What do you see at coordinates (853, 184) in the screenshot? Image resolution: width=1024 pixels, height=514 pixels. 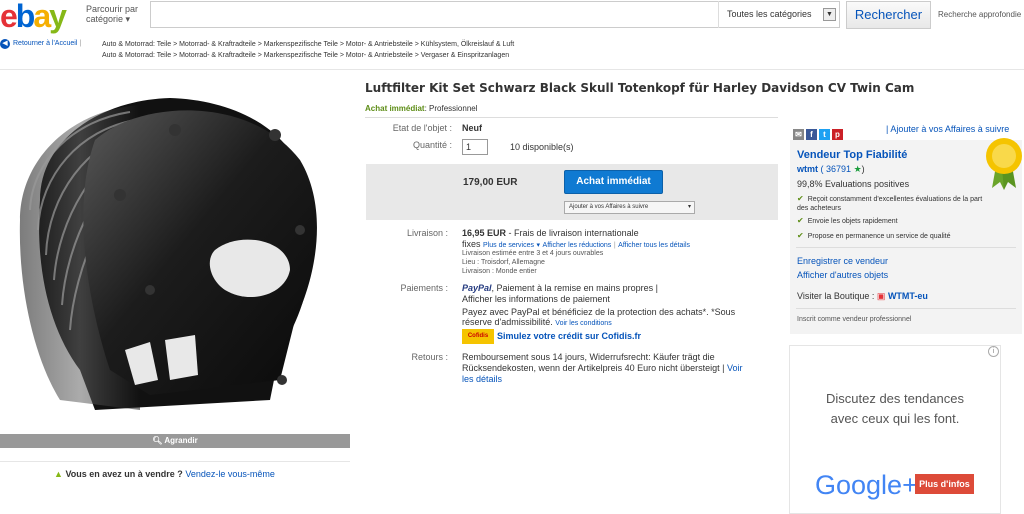 I see `positive-feedback: 99,8% Evaluations positives` at bounding box center [853, 184].